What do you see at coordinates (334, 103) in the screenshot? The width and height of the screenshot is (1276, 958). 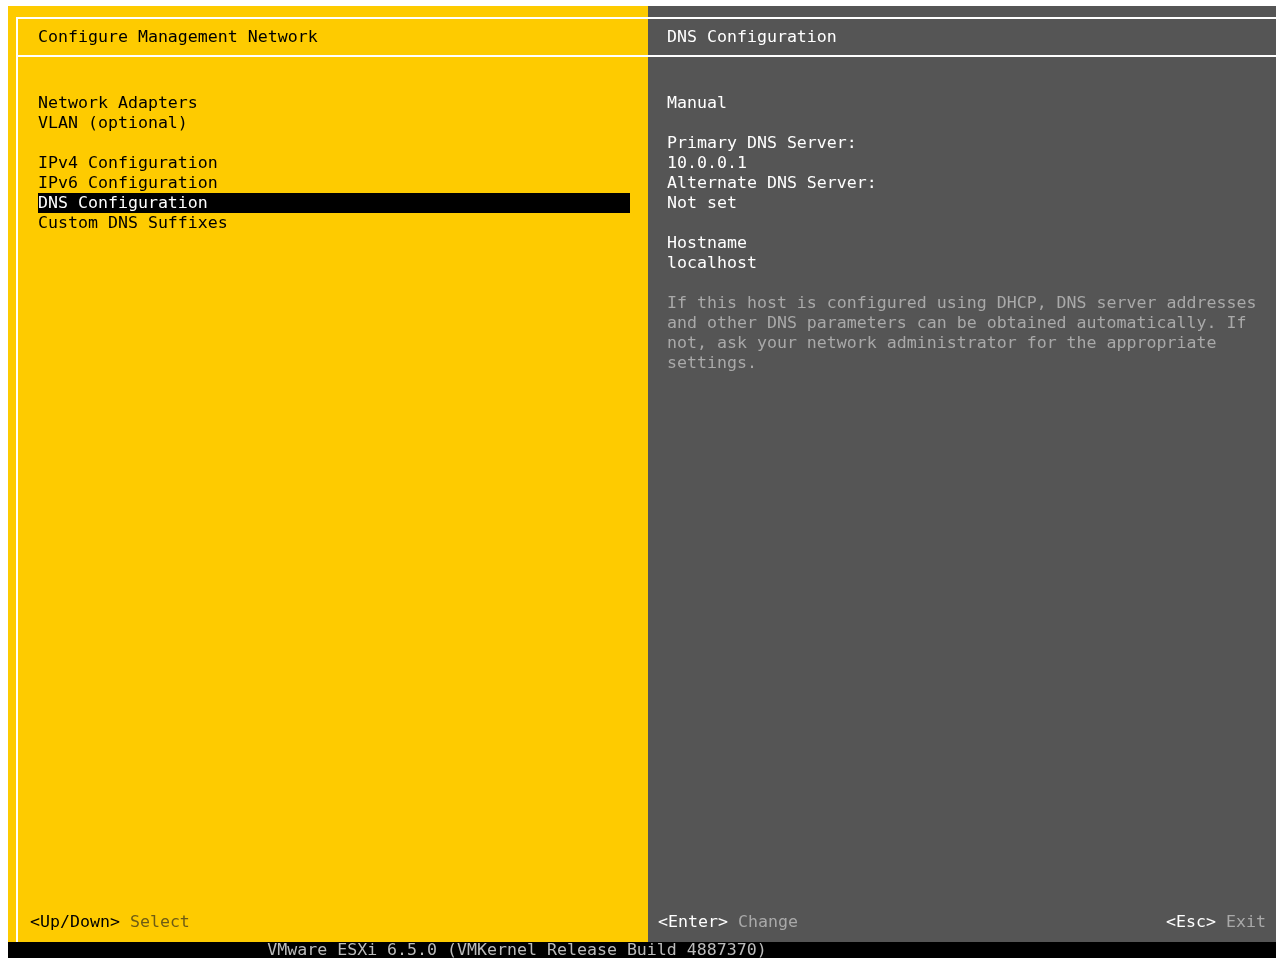 I see `menu-item: Network Adapters` at bounding box center [334, 103].